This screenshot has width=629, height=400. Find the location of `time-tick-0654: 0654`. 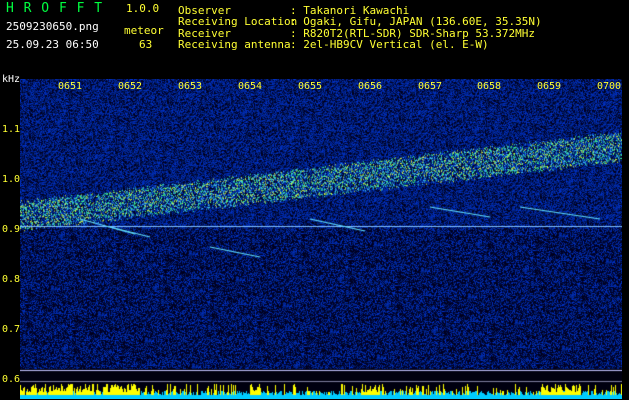

time-tick-0654: 0654 is located at coordinates (250, 86).